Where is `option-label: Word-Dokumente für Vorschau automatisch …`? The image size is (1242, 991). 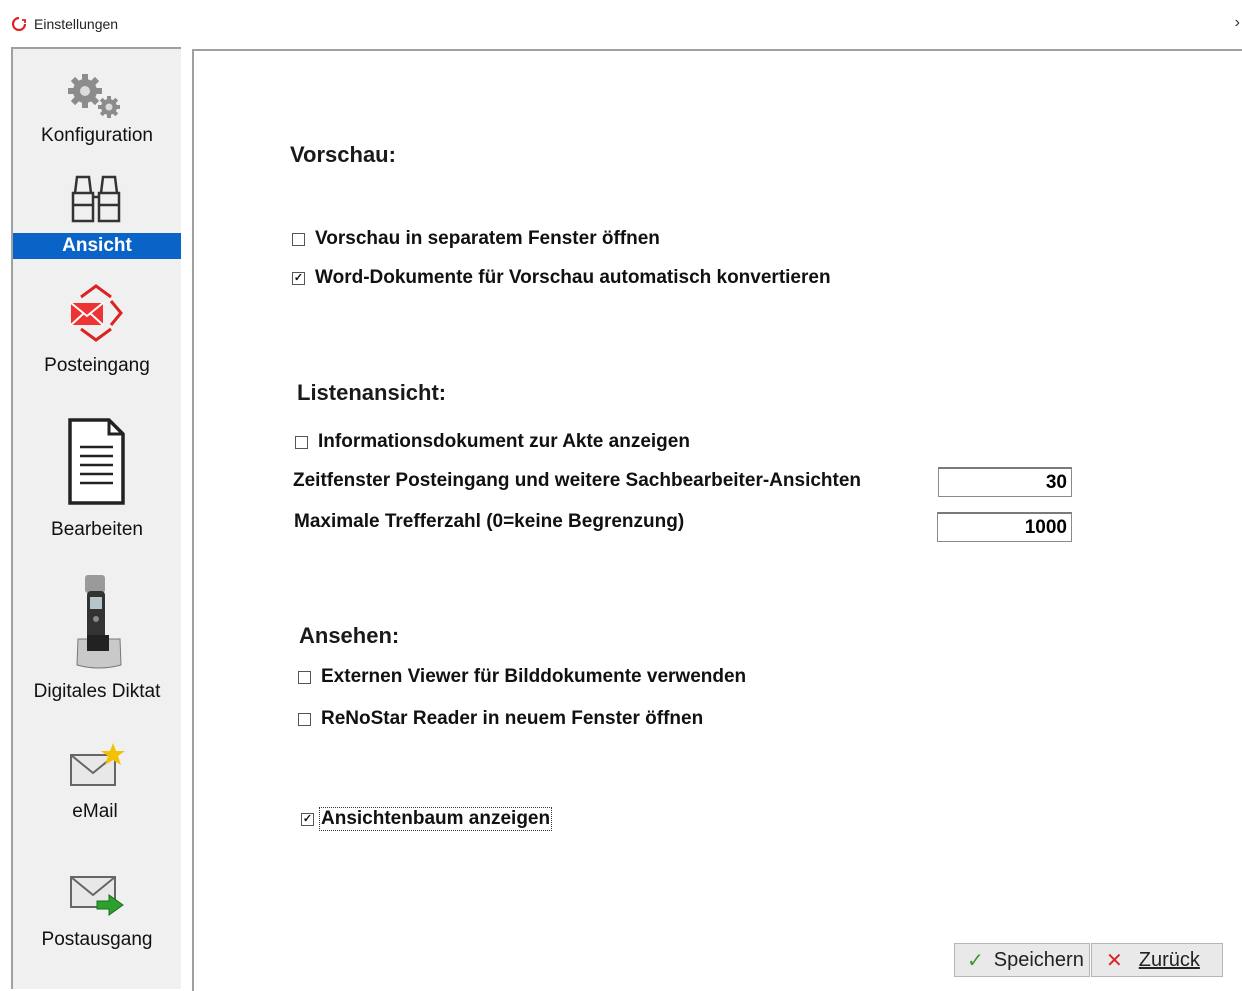
option-label: Word-Dokumente für Vorschau automatisch … is located at coordinates (573, 277).